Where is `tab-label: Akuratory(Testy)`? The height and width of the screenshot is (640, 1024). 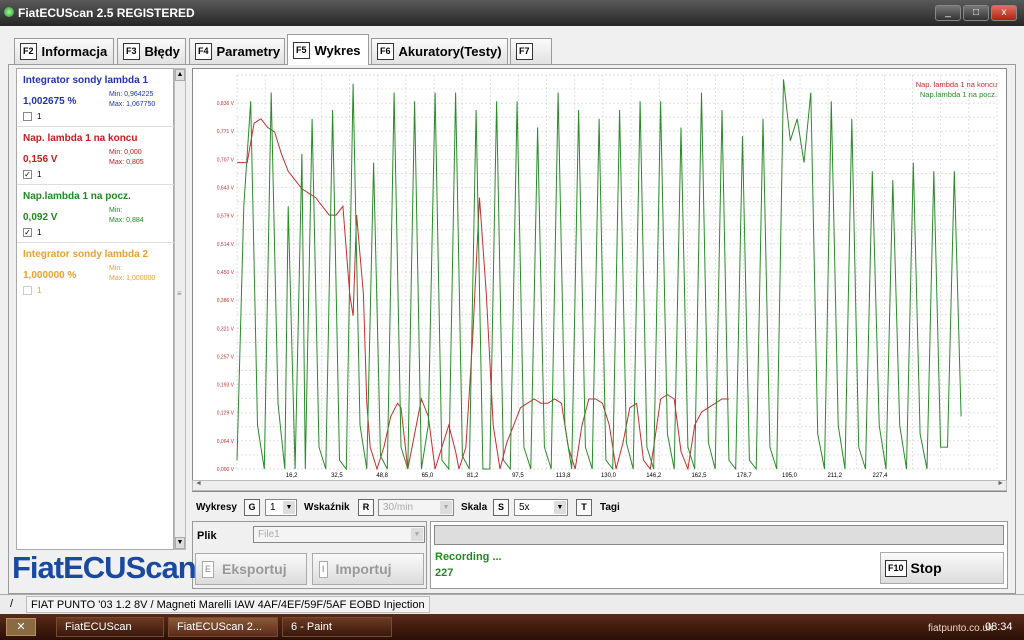 tab-label: Akuratory(Testy) is located at coordinates (450, 51).